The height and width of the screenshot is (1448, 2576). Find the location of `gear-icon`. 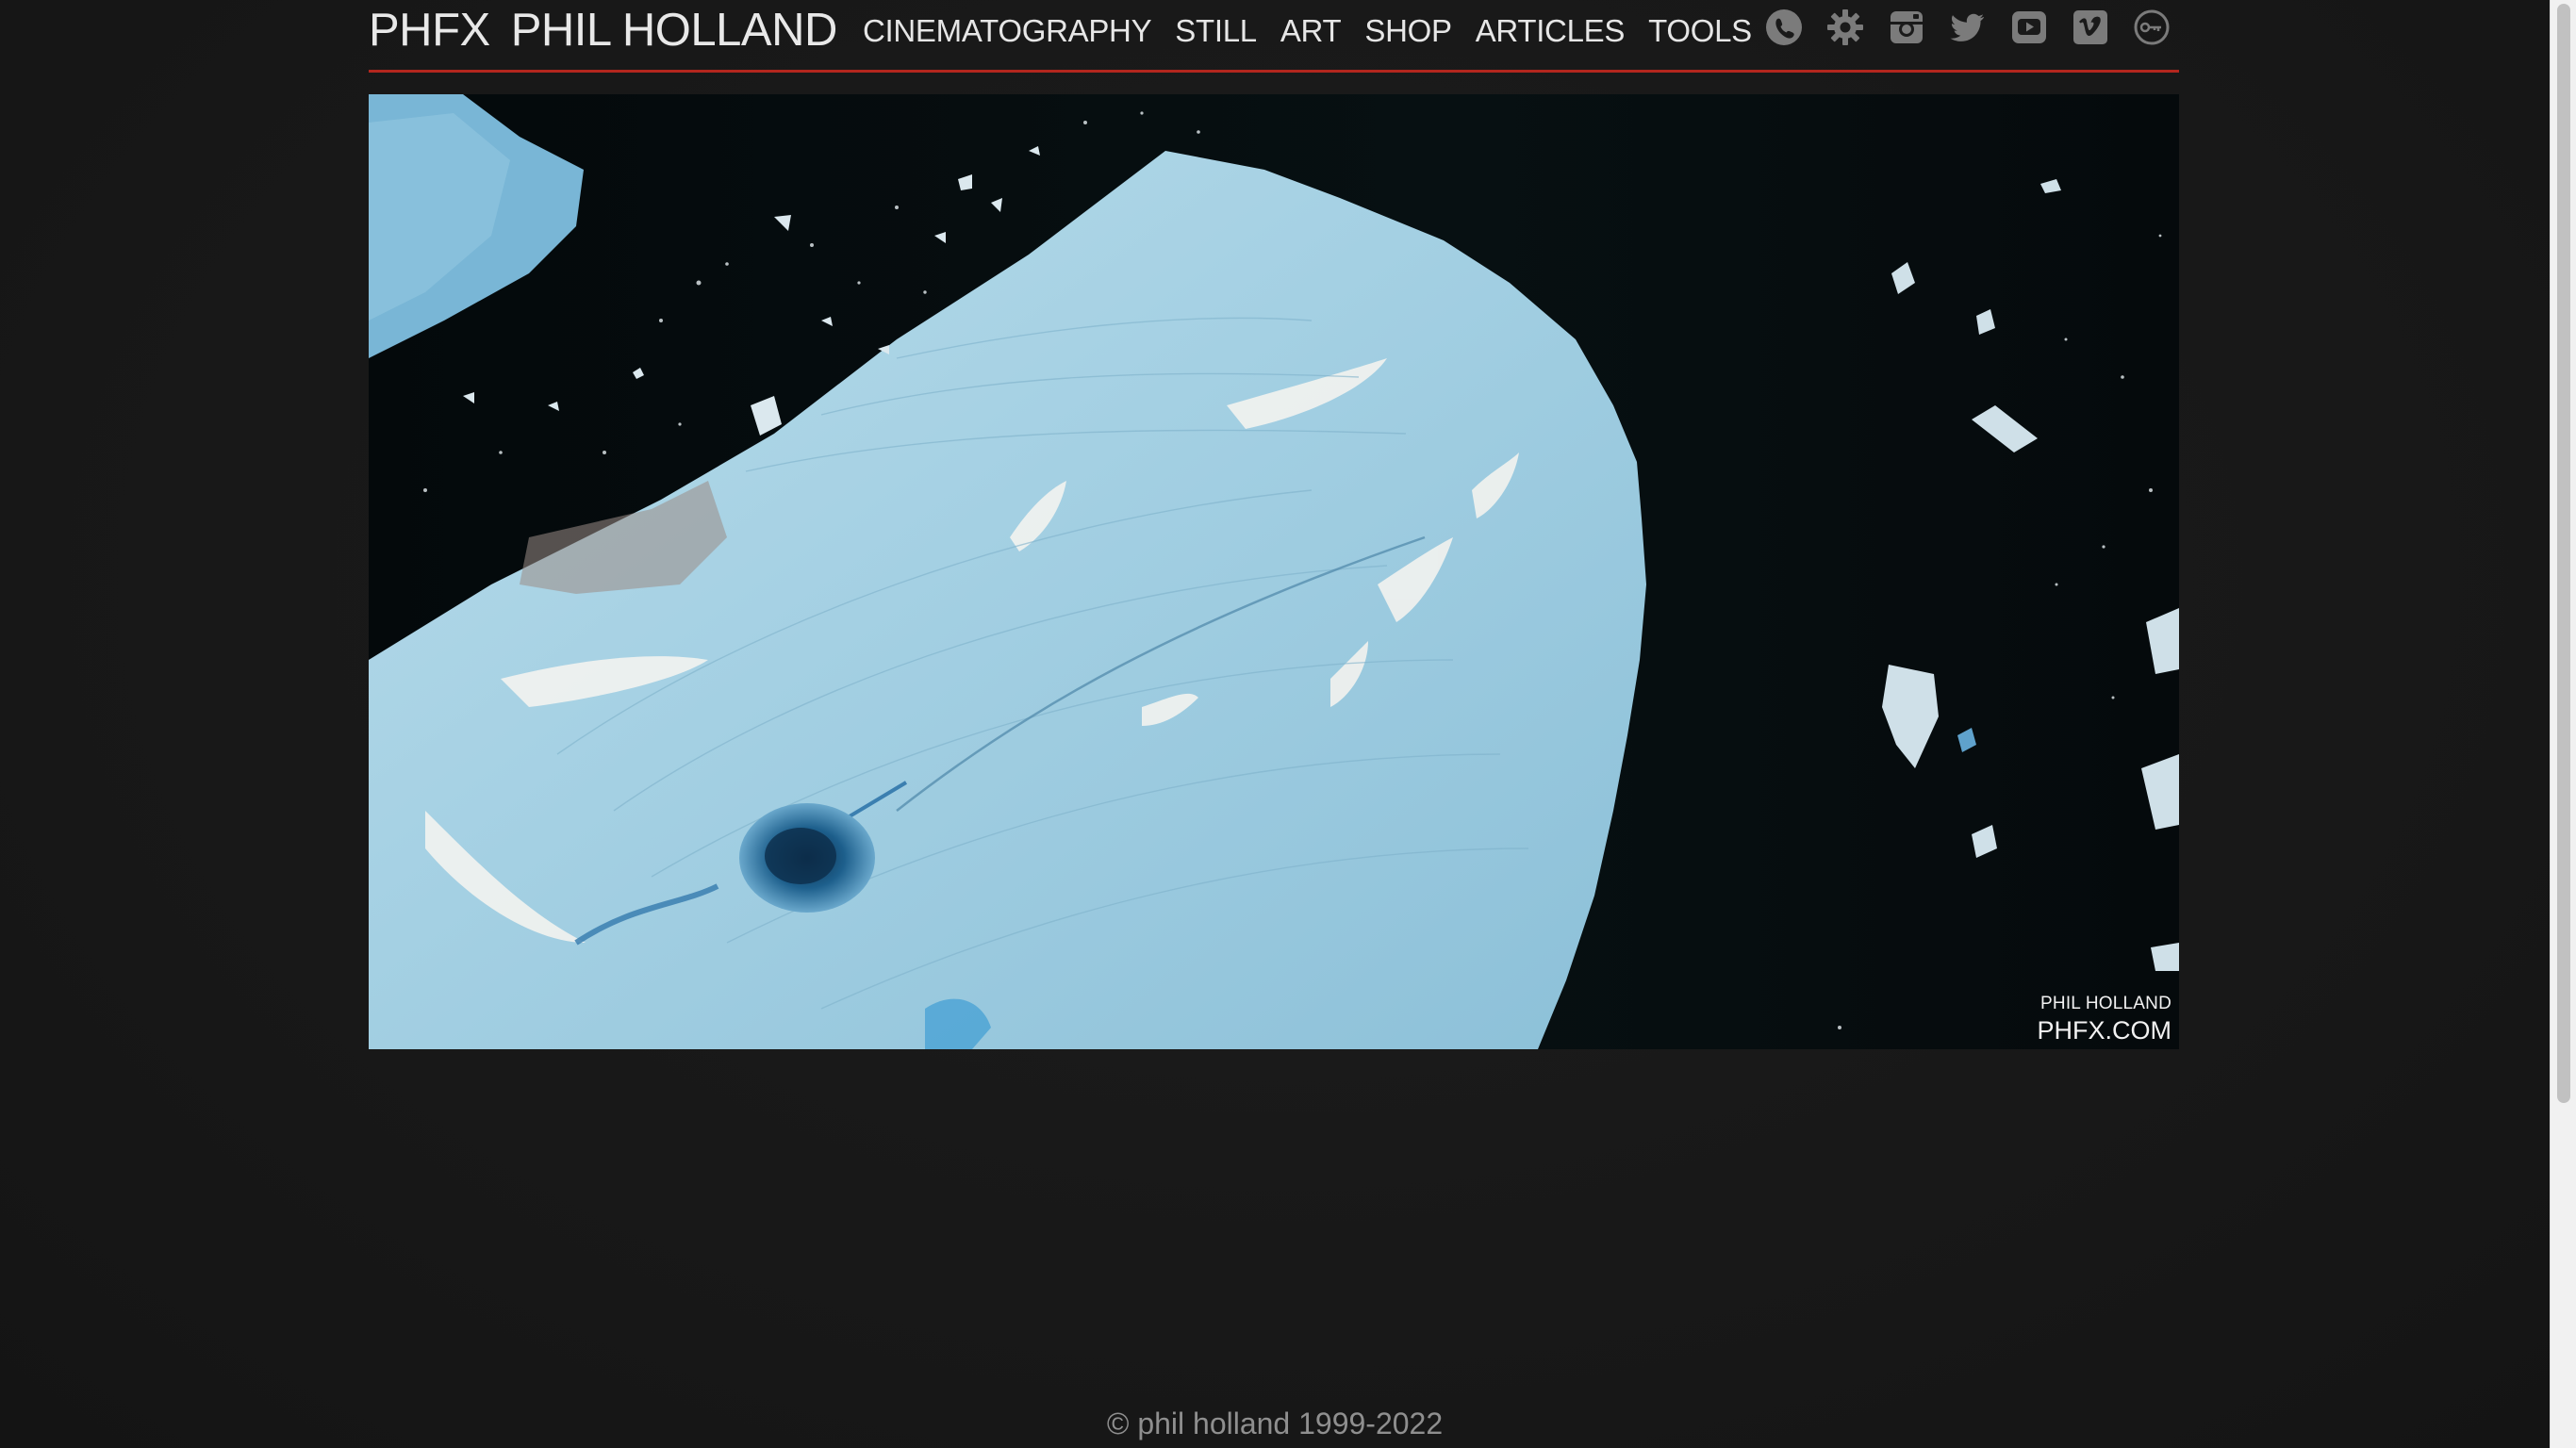

gear-icon is located at coordinates (1845, 27).